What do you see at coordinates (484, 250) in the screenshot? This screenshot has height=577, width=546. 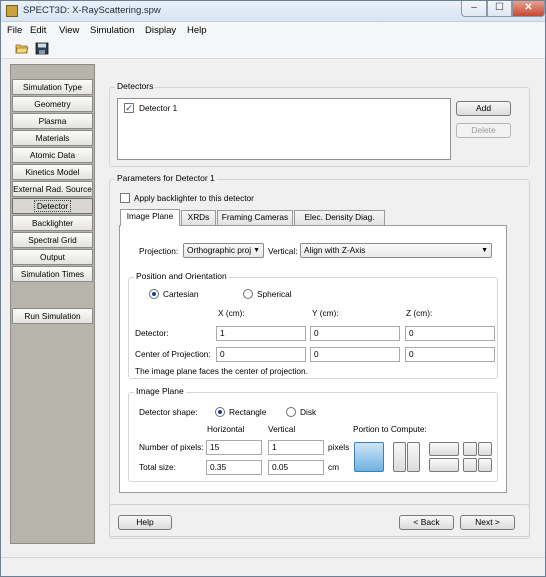 I see `chevron-down-icon: ▼` at bounding box center [484, 250].